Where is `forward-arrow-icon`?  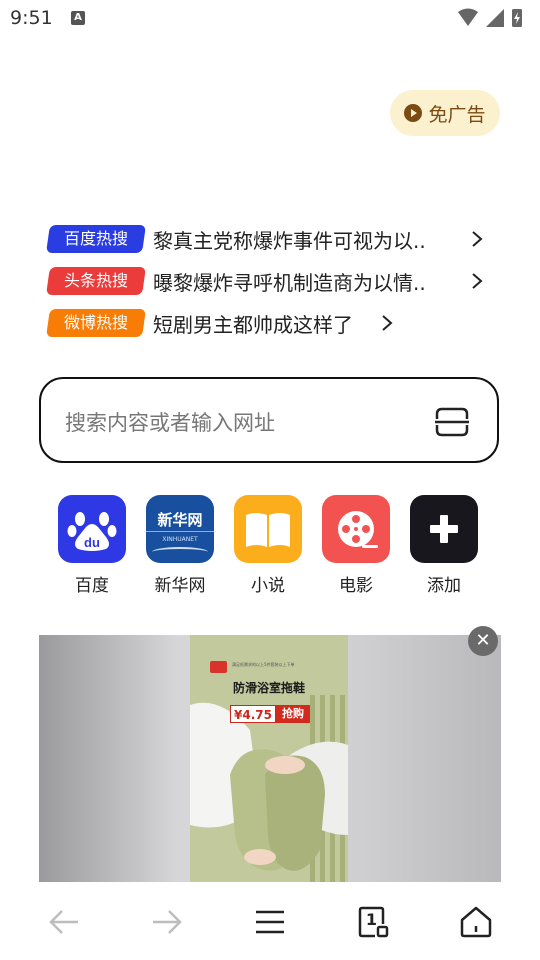 forward-arrow-icon is located at coordinates (167, 922).